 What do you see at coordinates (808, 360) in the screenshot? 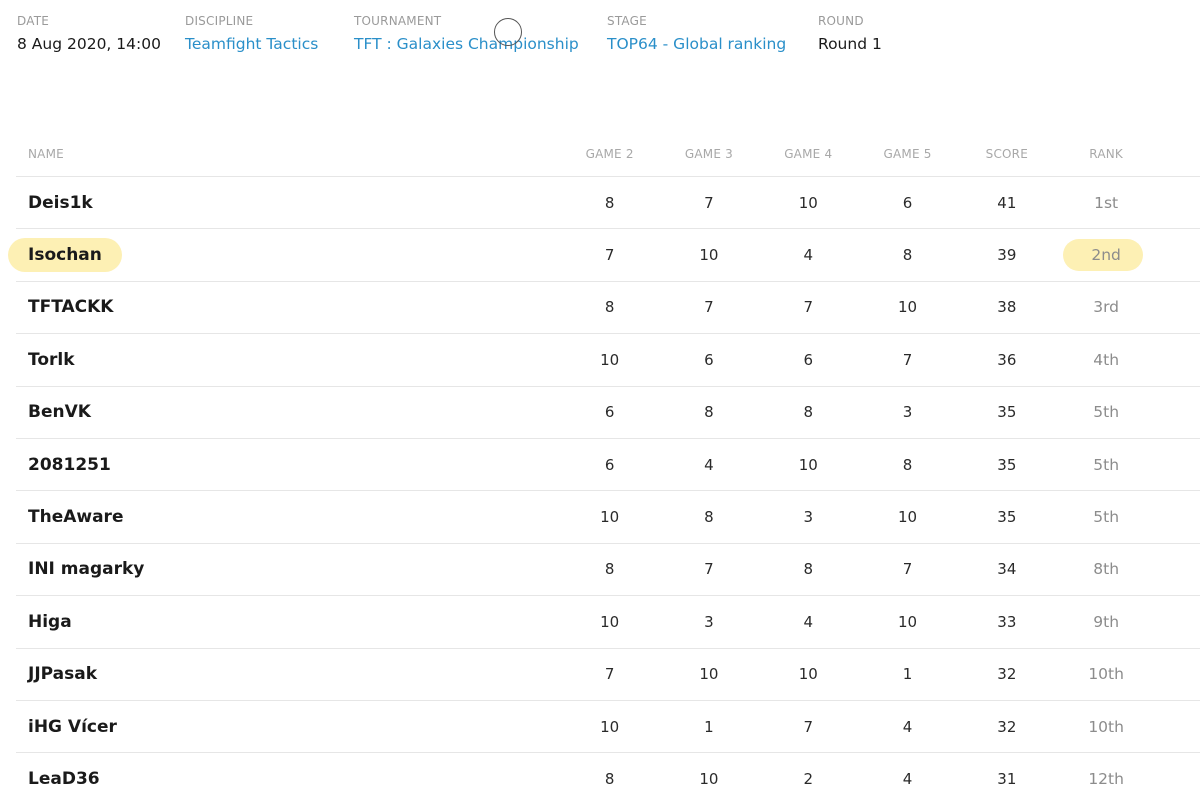
I see `game4-cell: 6` at bounding box center [808, 360].